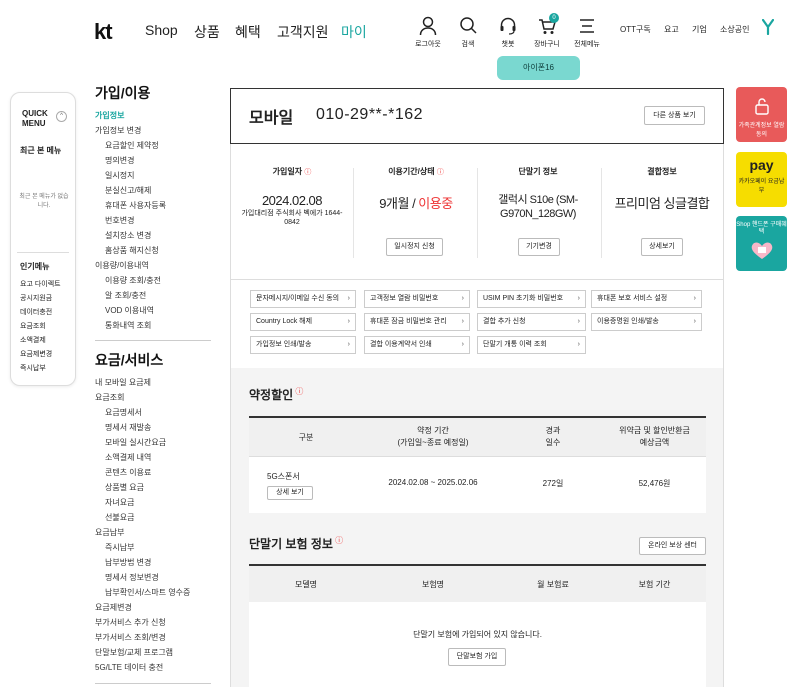  I want to click on yogo-brand-icon, so click(768, 29).